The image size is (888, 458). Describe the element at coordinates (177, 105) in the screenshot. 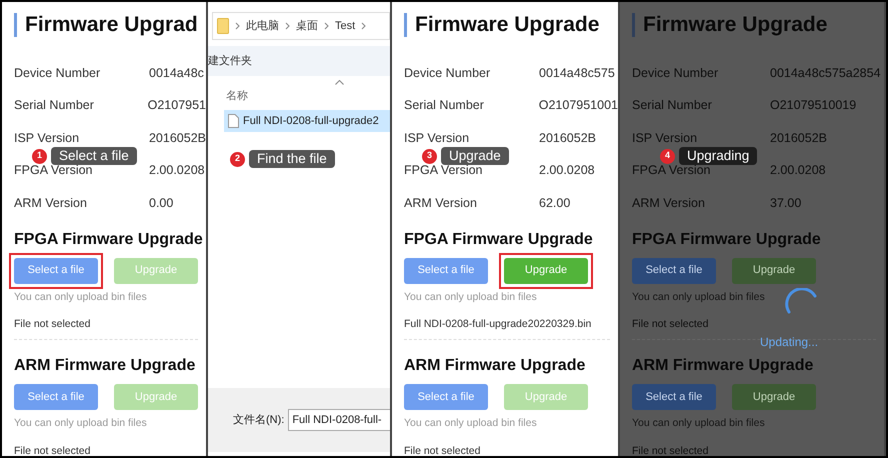

I see `field-value: O2107951` at that location.